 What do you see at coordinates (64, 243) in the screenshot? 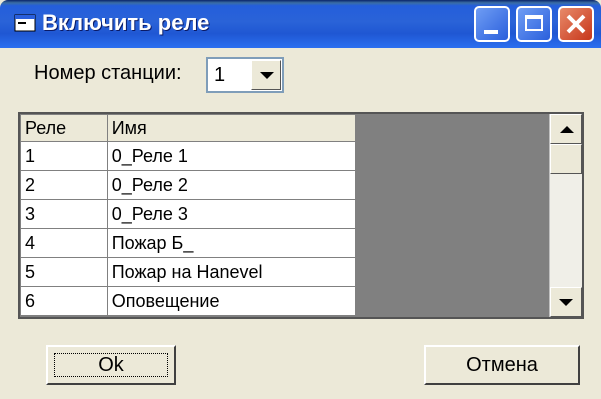
I see `relay-number-cell: 4` at bounding box center [64, 243].